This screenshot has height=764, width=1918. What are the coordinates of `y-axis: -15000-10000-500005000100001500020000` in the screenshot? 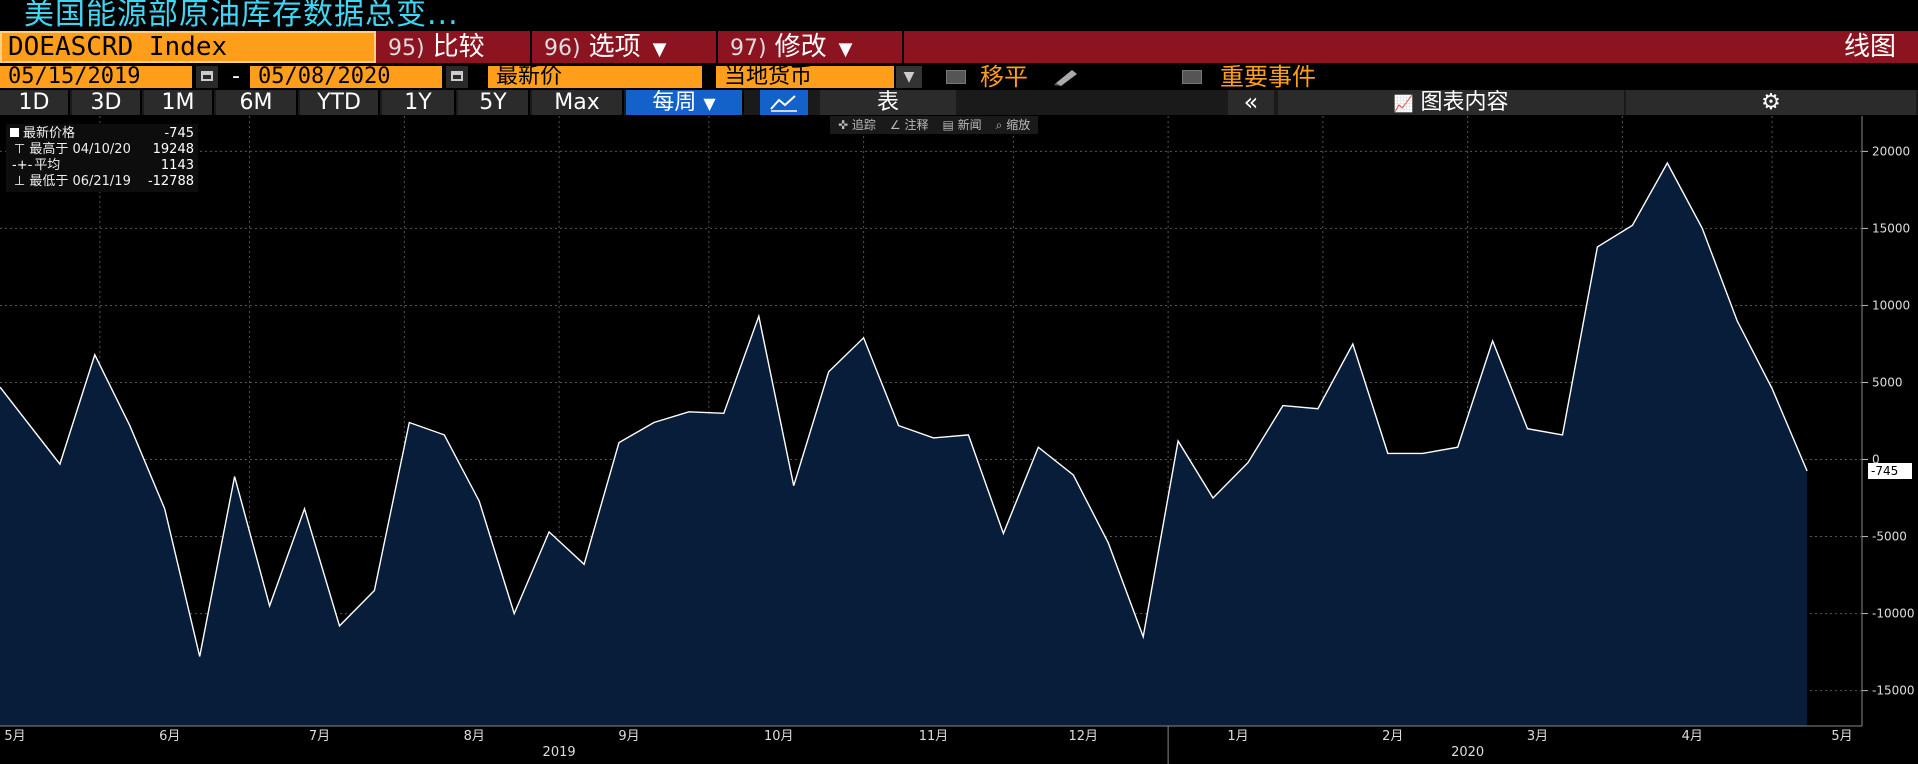 It's located at (1888, 421).